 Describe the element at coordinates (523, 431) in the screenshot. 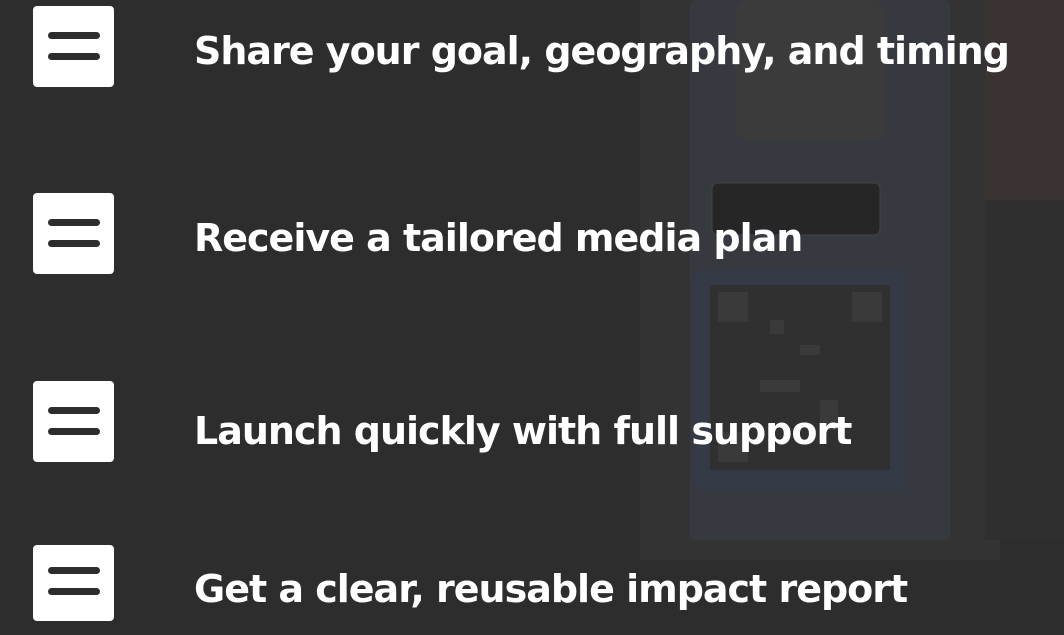

I see `step-label: Launch quickly with full support` at that location.